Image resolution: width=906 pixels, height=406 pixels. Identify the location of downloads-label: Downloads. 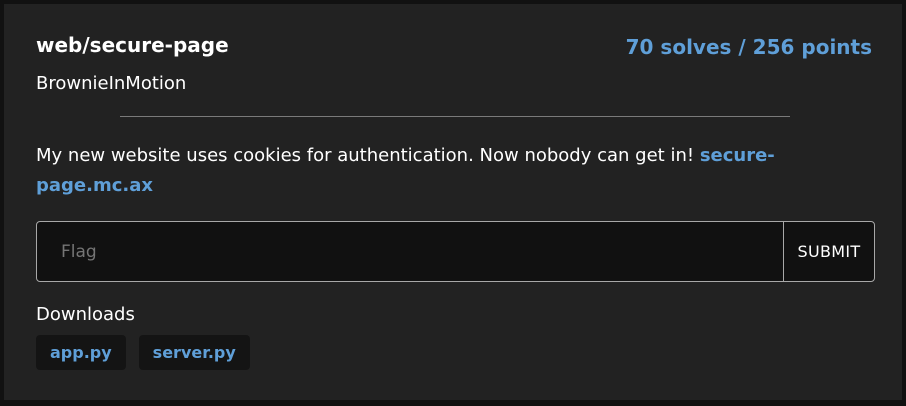
(85, 314).